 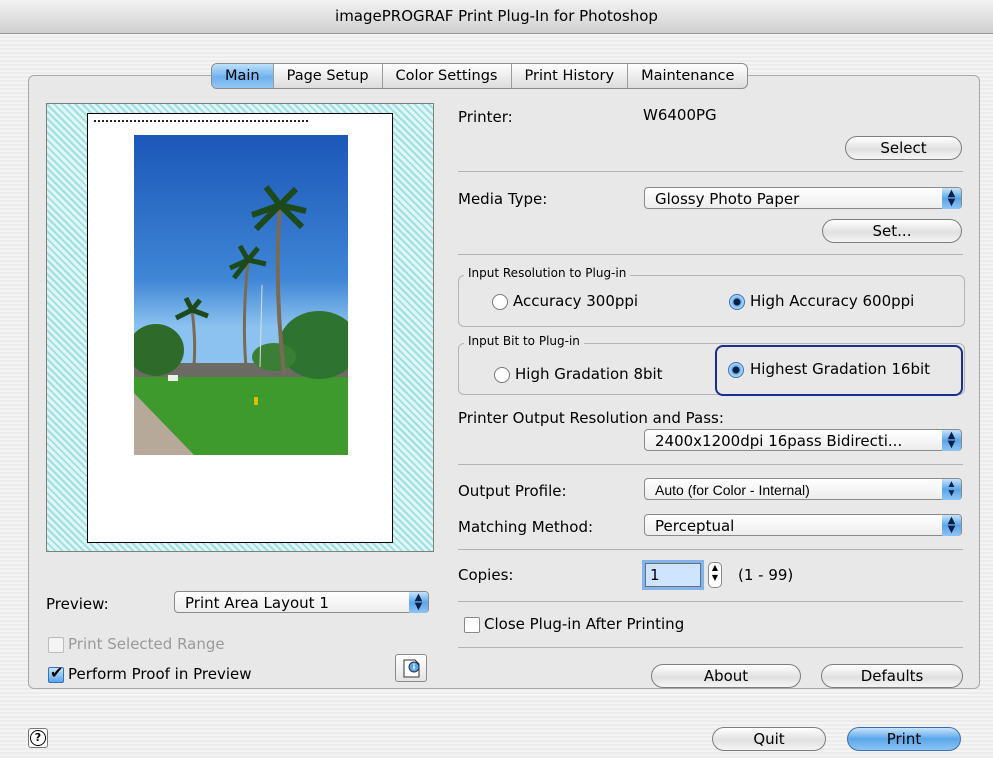 What do you see at coordinates (570, 76) in the screenshot?
I see `tab-print-history: Print History` at bounding box center [570, 76].